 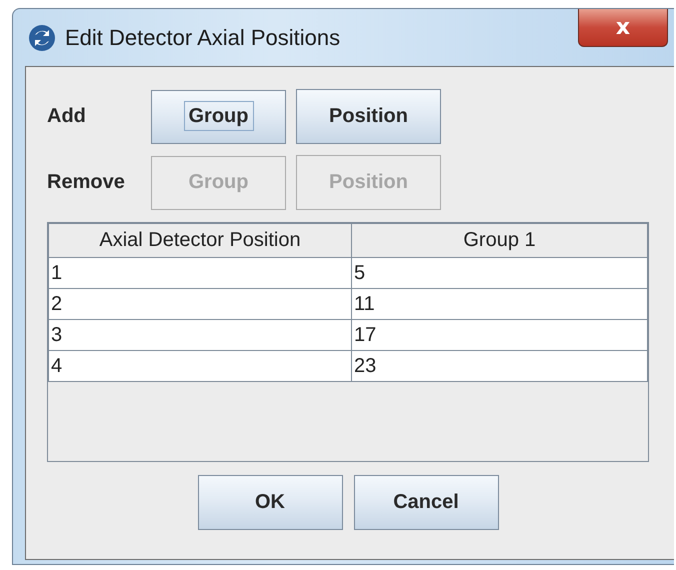 What do you see at coordinates (200, 335) in the screenshot?
I see `table-cell: 3` at bounding box center [200, 335].